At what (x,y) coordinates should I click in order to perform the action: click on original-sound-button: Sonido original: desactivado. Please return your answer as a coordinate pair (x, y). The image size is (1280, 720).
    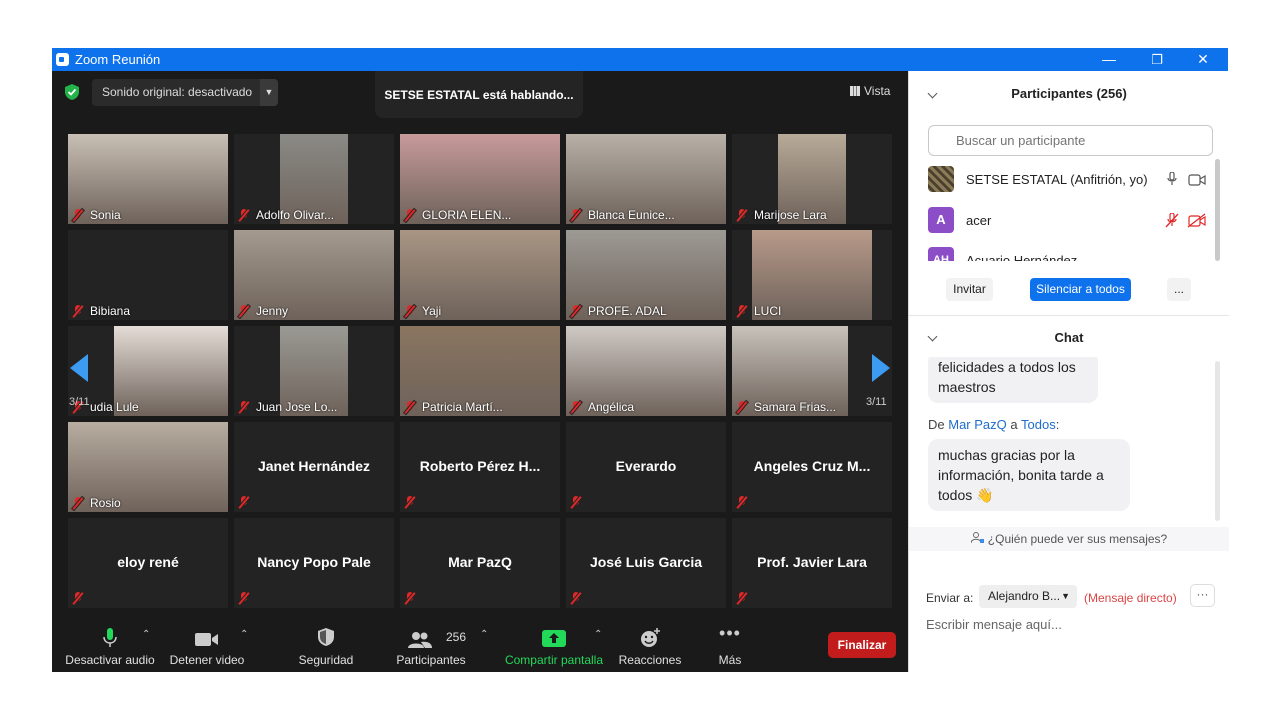
    Looking at the image, I should click on (185, 92).